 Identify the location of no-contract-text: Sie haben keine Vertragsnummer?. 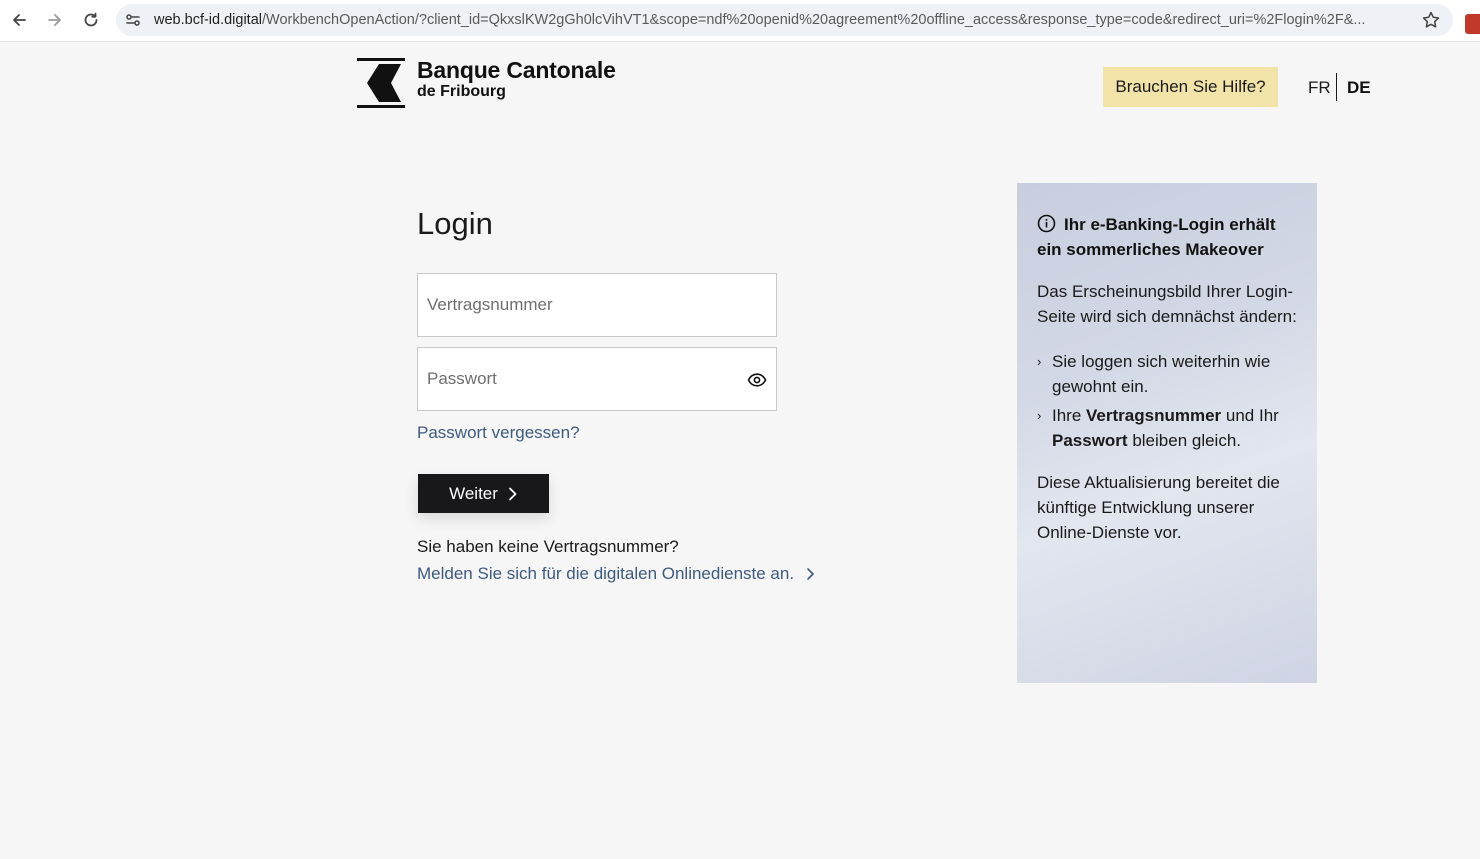
(548, 546).